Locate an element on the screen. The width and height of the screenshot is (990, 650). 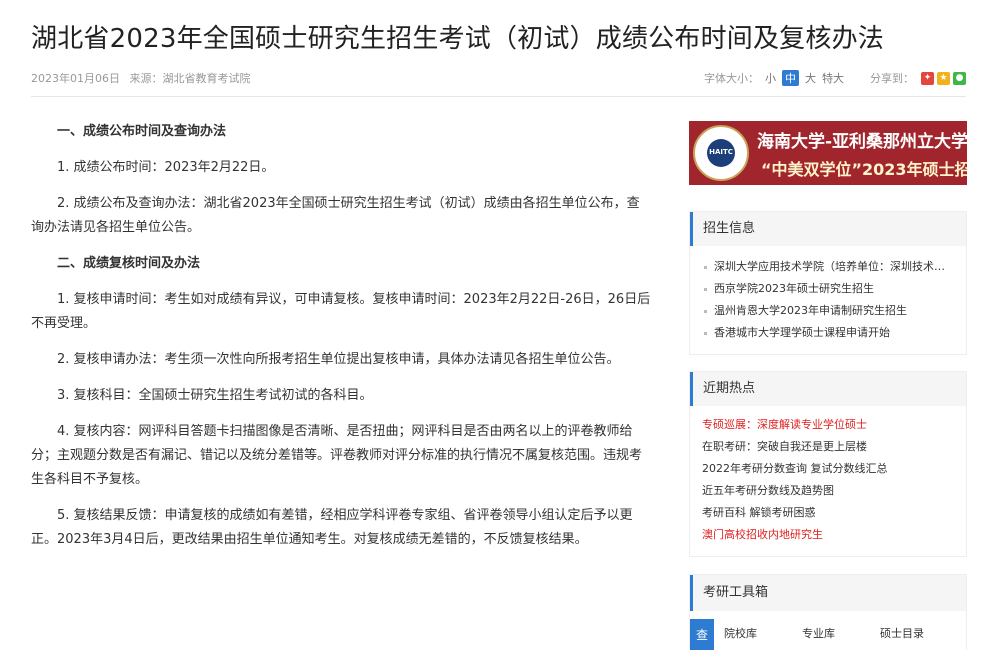
toolbox-panel: 考研工具箱 查 院校库 专业库 硕士目录 is located at coordinates (828, 612).